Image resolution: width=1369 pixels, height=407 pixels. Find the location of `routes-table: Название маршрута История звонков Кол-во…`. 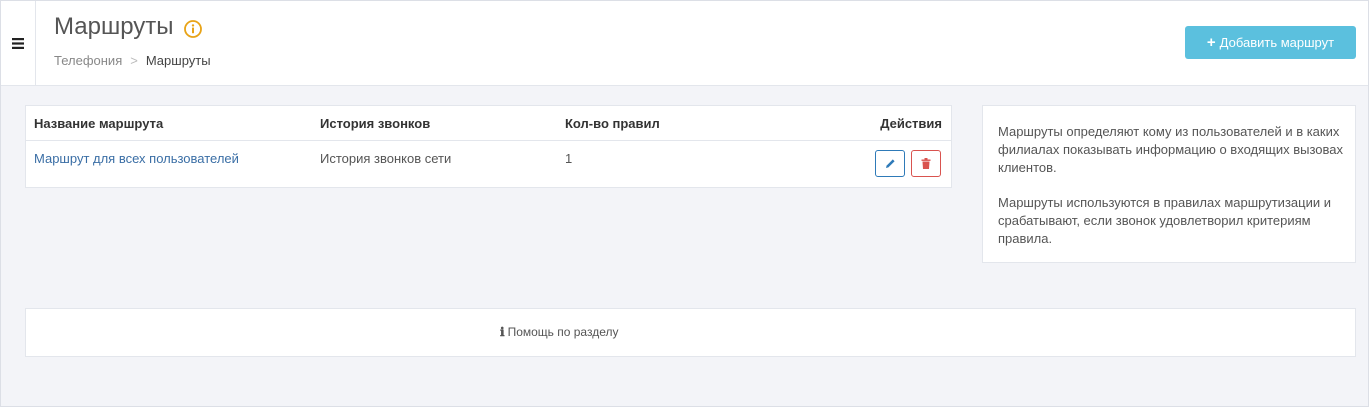

routes-table: Название маршрута История звонков Кол-во… is located at coordinates (488, 146).